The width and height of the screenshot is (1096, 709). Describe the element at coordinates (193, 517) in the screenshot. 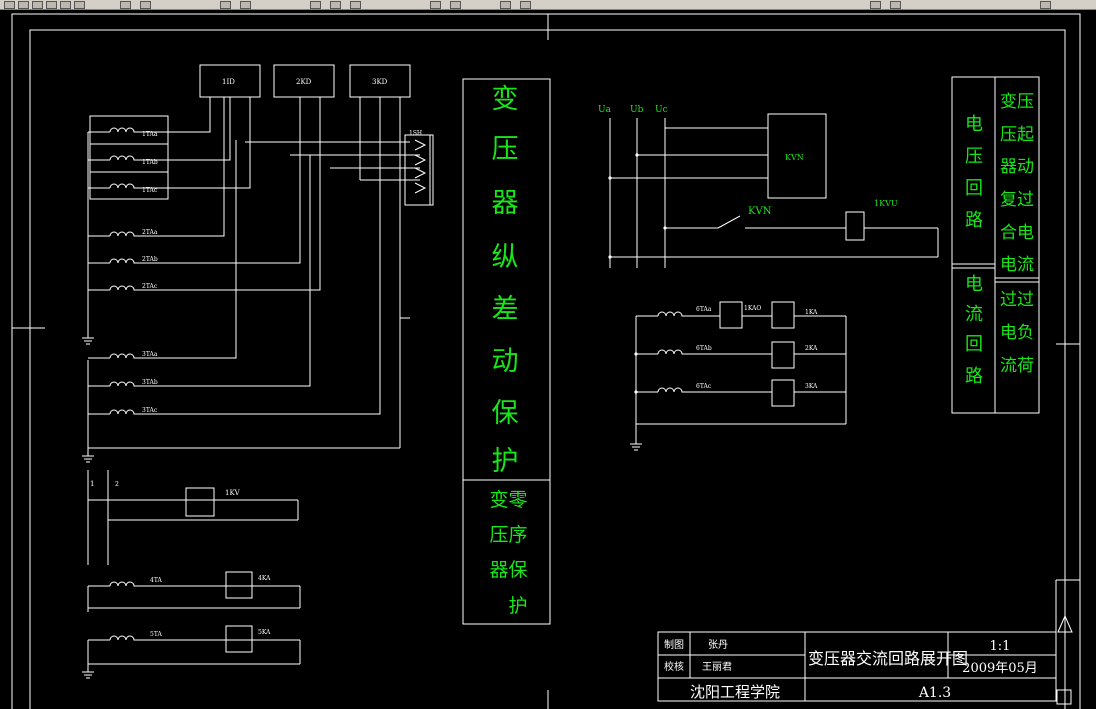

I see `wiring-kv` at that location.